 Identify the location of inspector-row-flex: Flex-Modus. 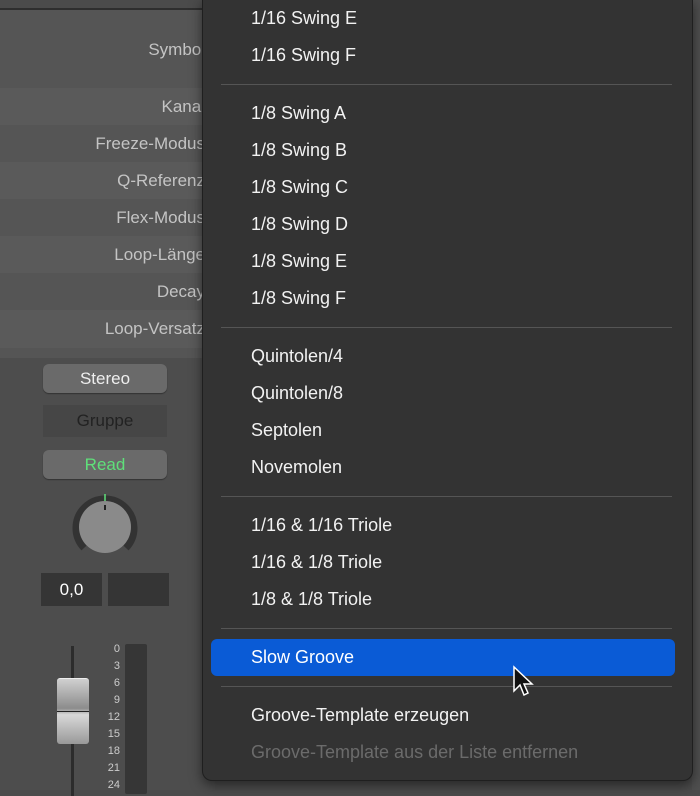
(102, 217).